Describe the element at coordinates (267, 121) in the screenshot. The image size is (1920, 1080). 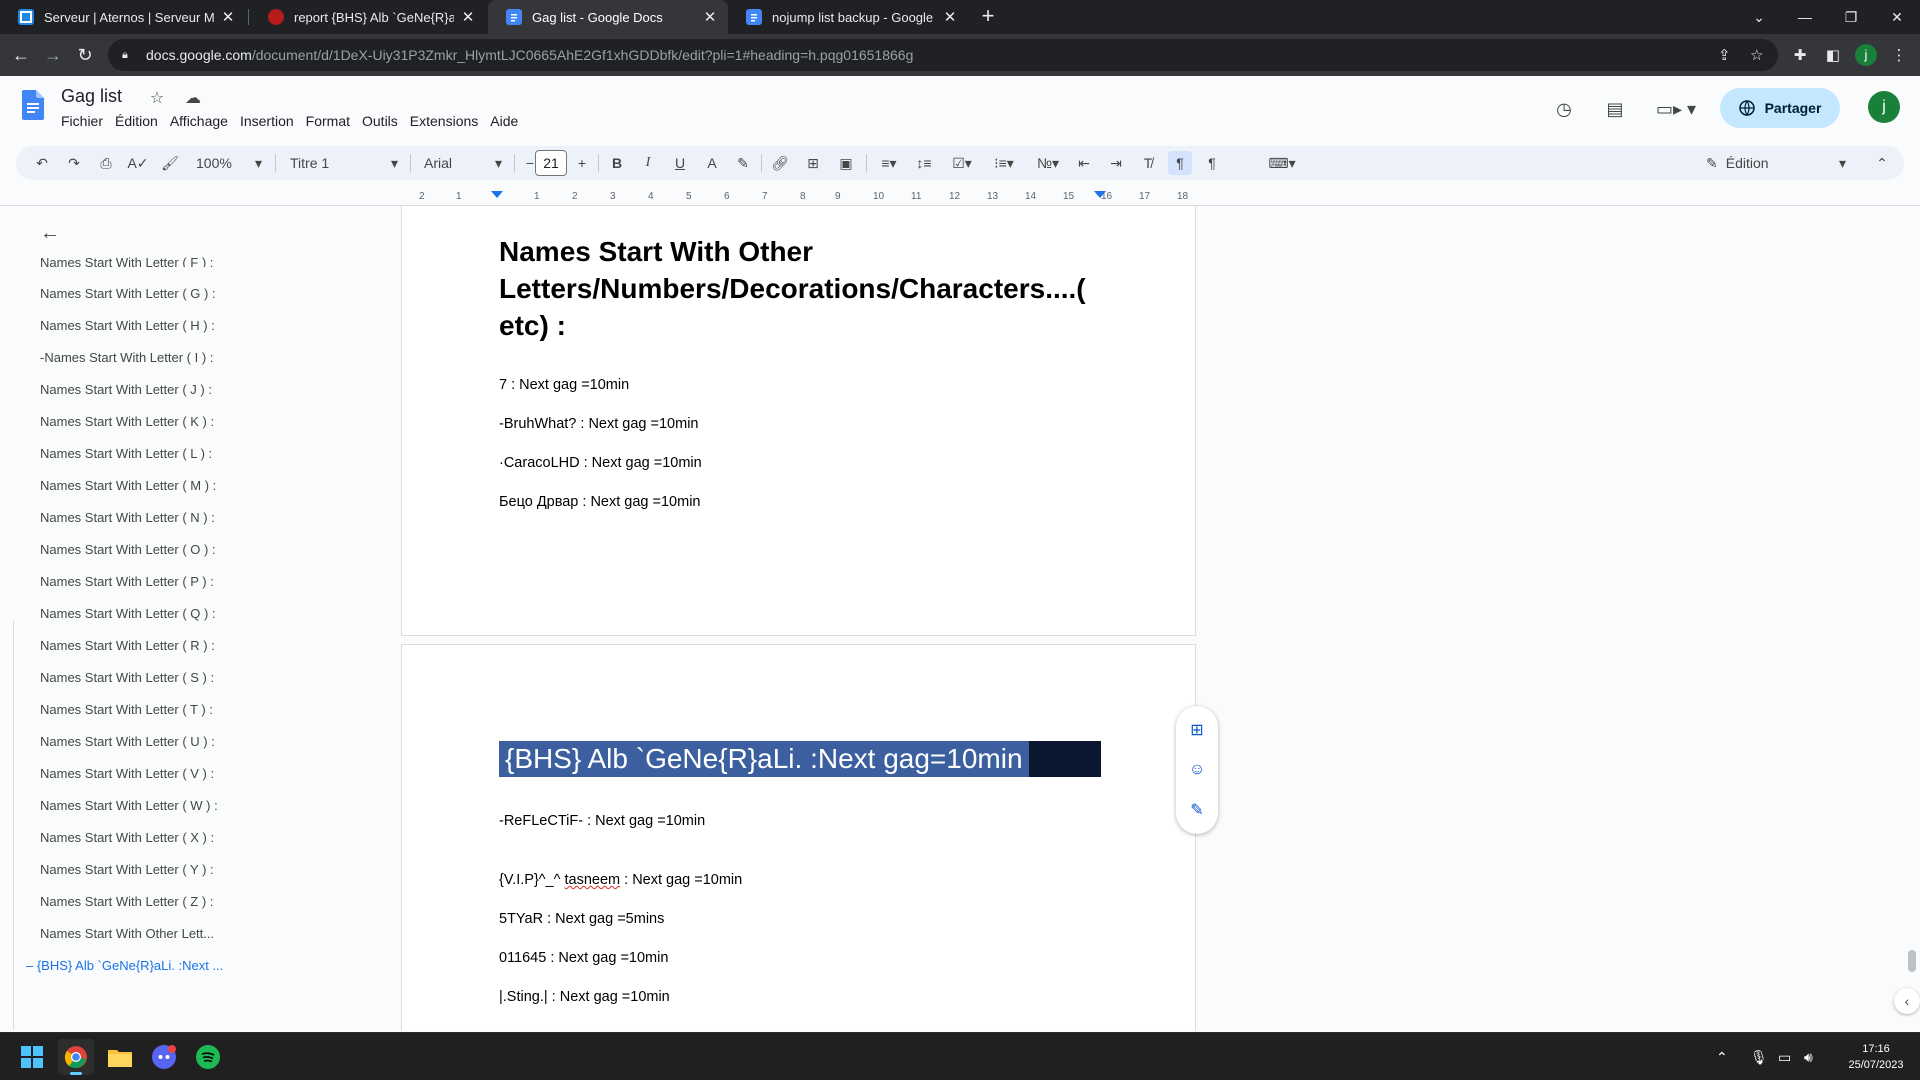
I see `menu-insertion: Insertion` at that location.